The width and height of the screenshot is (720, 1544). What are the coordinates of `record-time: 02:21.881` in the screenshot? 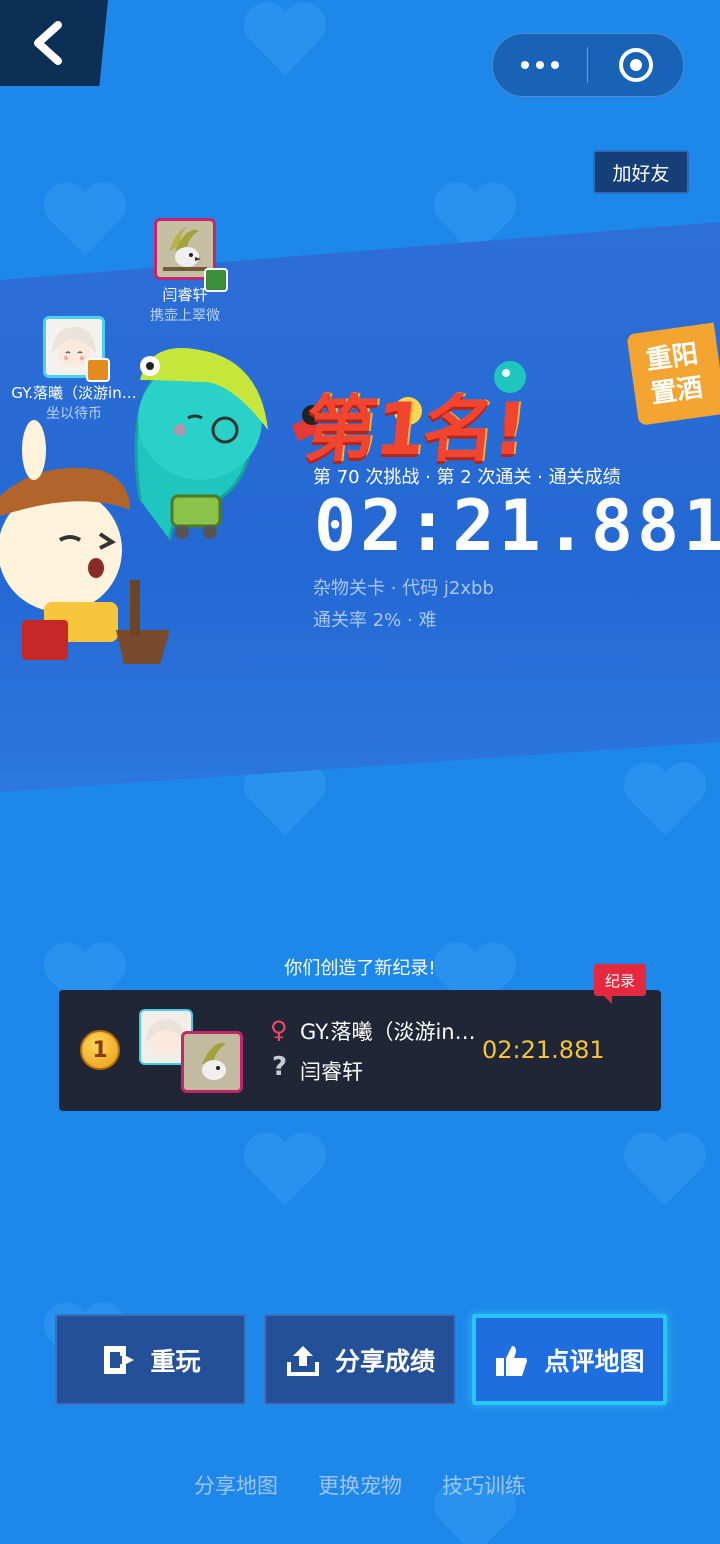 It's located at (543, 1050).